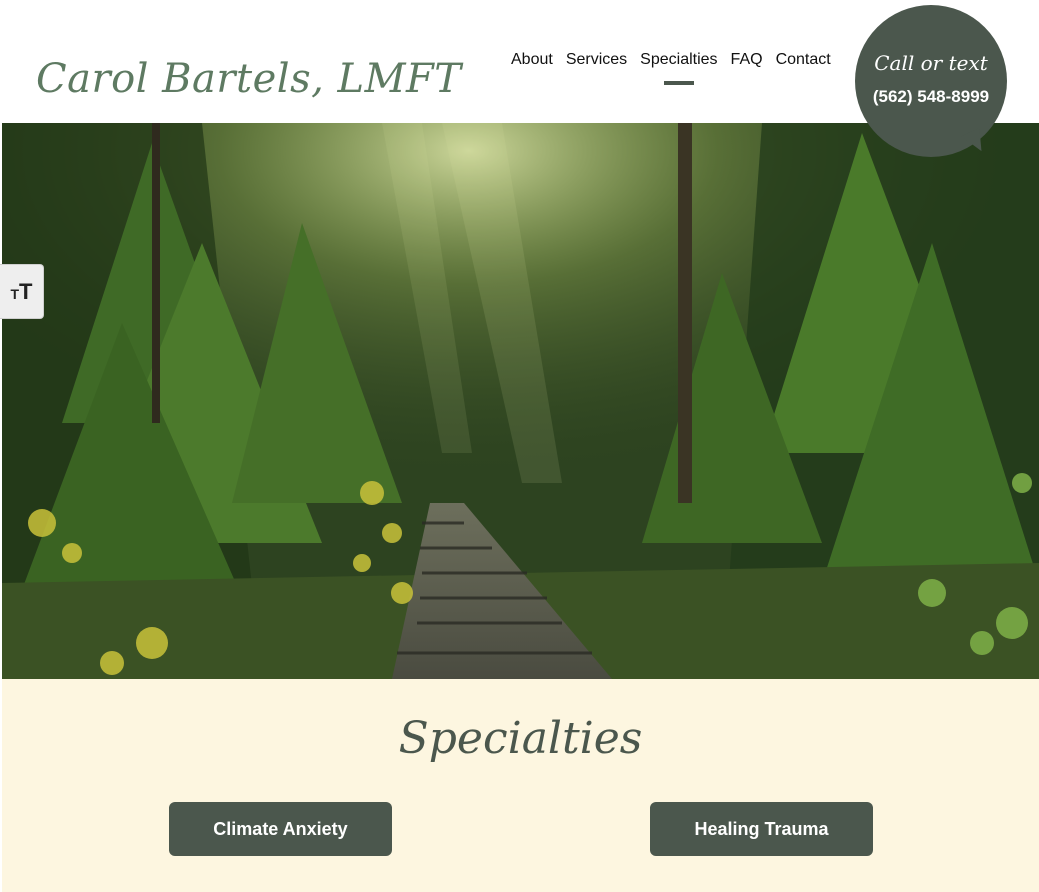  I want to click on site-logo: Carol Bartels, LMFT, so click(248, 79).